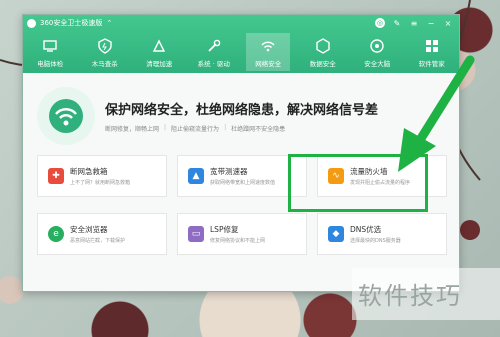 This screenshot has height=337, width=500. What do you see at coordinates (410, 296) in the screenshot?
I see `watermark-text: 软件技巧` at bounding box center [410, 296].